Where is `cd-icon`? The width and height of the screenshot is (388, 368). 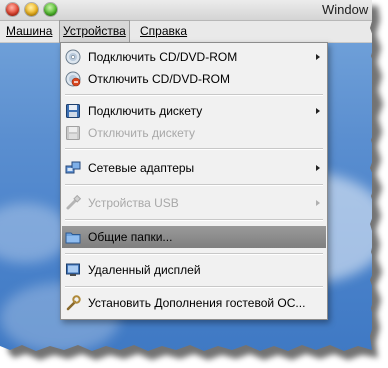 cd-icon is located at coordinates (73, 57).